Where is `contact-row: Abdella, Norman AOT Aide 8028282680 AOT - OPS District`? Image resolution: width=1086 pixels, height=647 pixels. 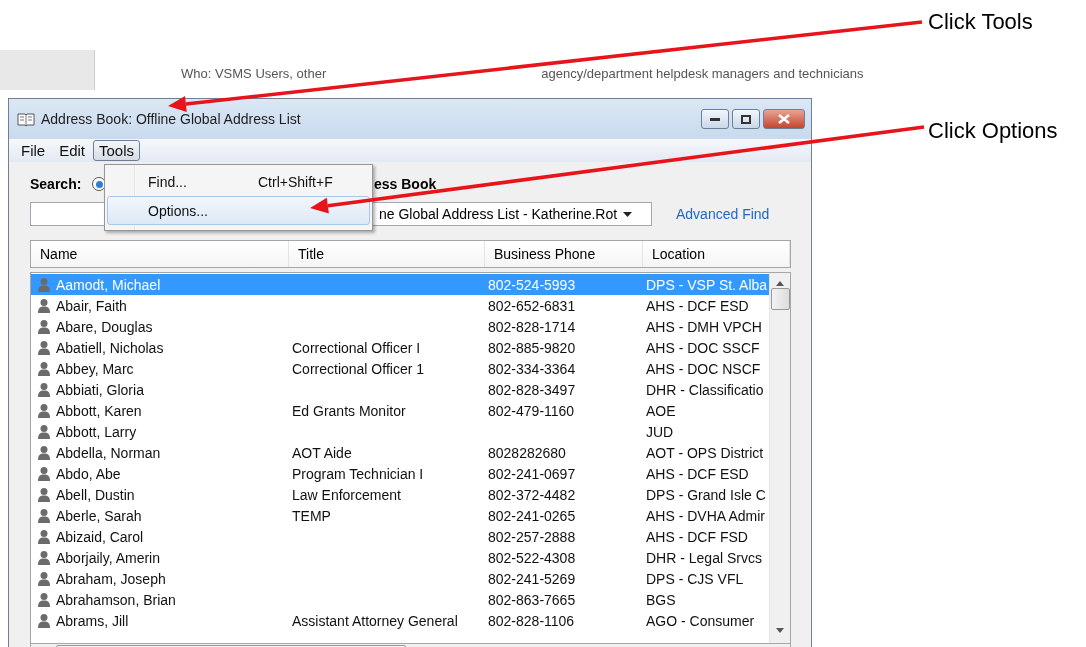
contact-row: Abdella, Norman AOT Aide 8028282680 AOT - OPS District is located at coordinates (400, 452).